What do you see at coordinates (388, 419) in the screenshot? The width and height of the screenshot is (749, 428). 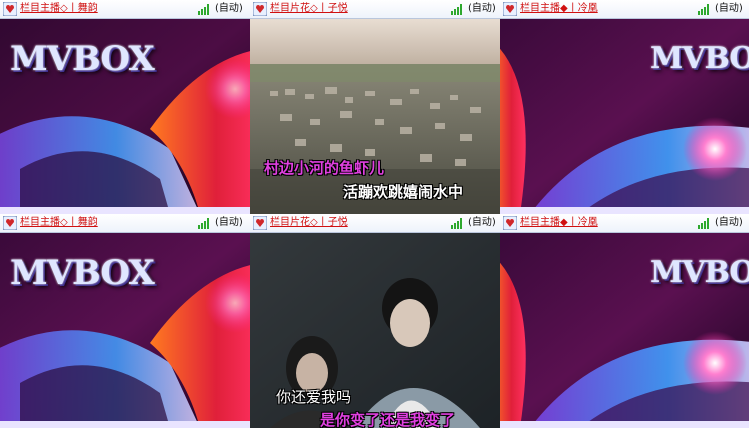 I see `lyric-line-2: 是你变了还是我变了` at bounding box center [388, 419].